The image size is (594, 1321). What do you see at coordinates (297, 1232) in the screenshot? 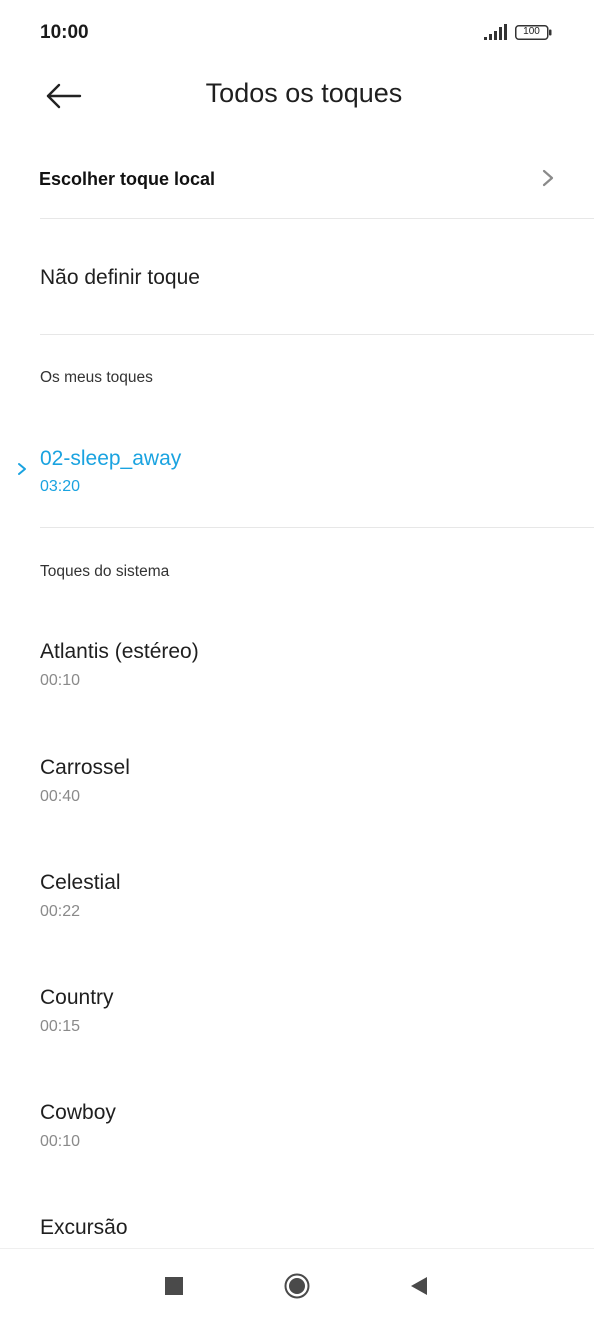
I see `tone-item-partial: Excursão` at bounding box center [297, 1232].